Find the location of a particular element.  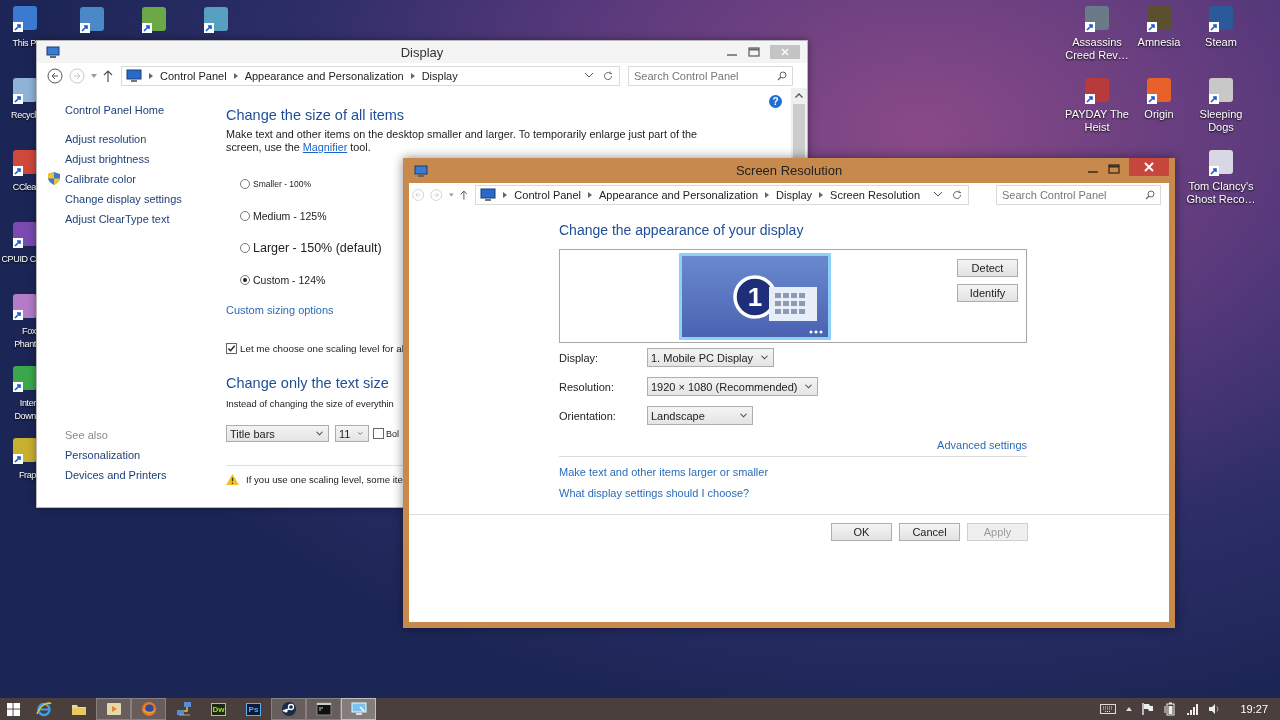

sidebar-link: Adjust ClearType text is located at coordinates (117, 219).